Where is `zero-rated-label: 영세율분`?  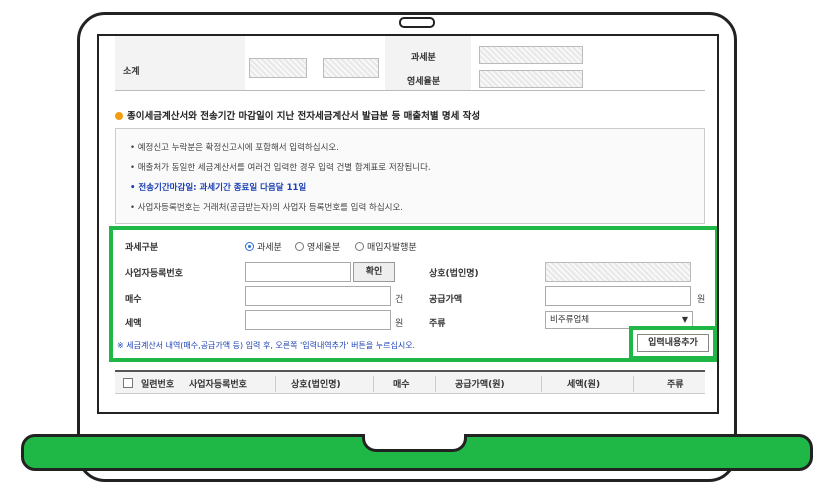
zero-rated-label: 영세율분 is located at coordinates (424, 82).